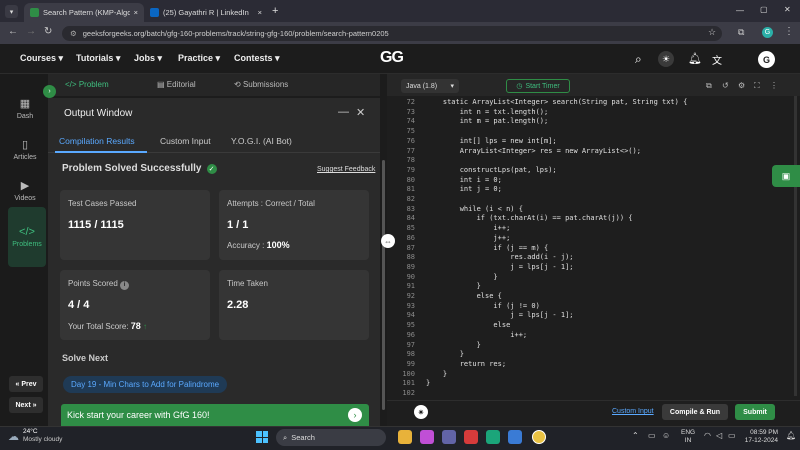 The image size is (800, 450). What do you see at coordinates (709, 86) in the screenshot?
I see `copy-icon: ⧉` at bounding box center [709, 86].